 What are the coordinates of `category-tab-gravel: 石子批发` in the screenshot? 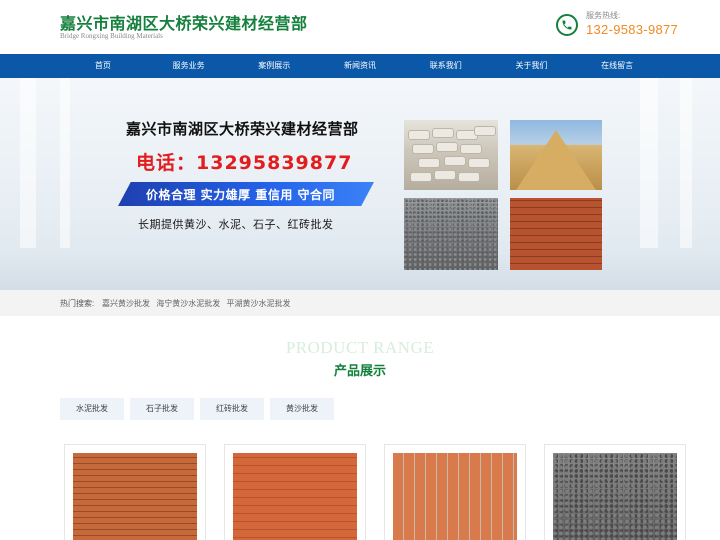 It's located at (162, 409).